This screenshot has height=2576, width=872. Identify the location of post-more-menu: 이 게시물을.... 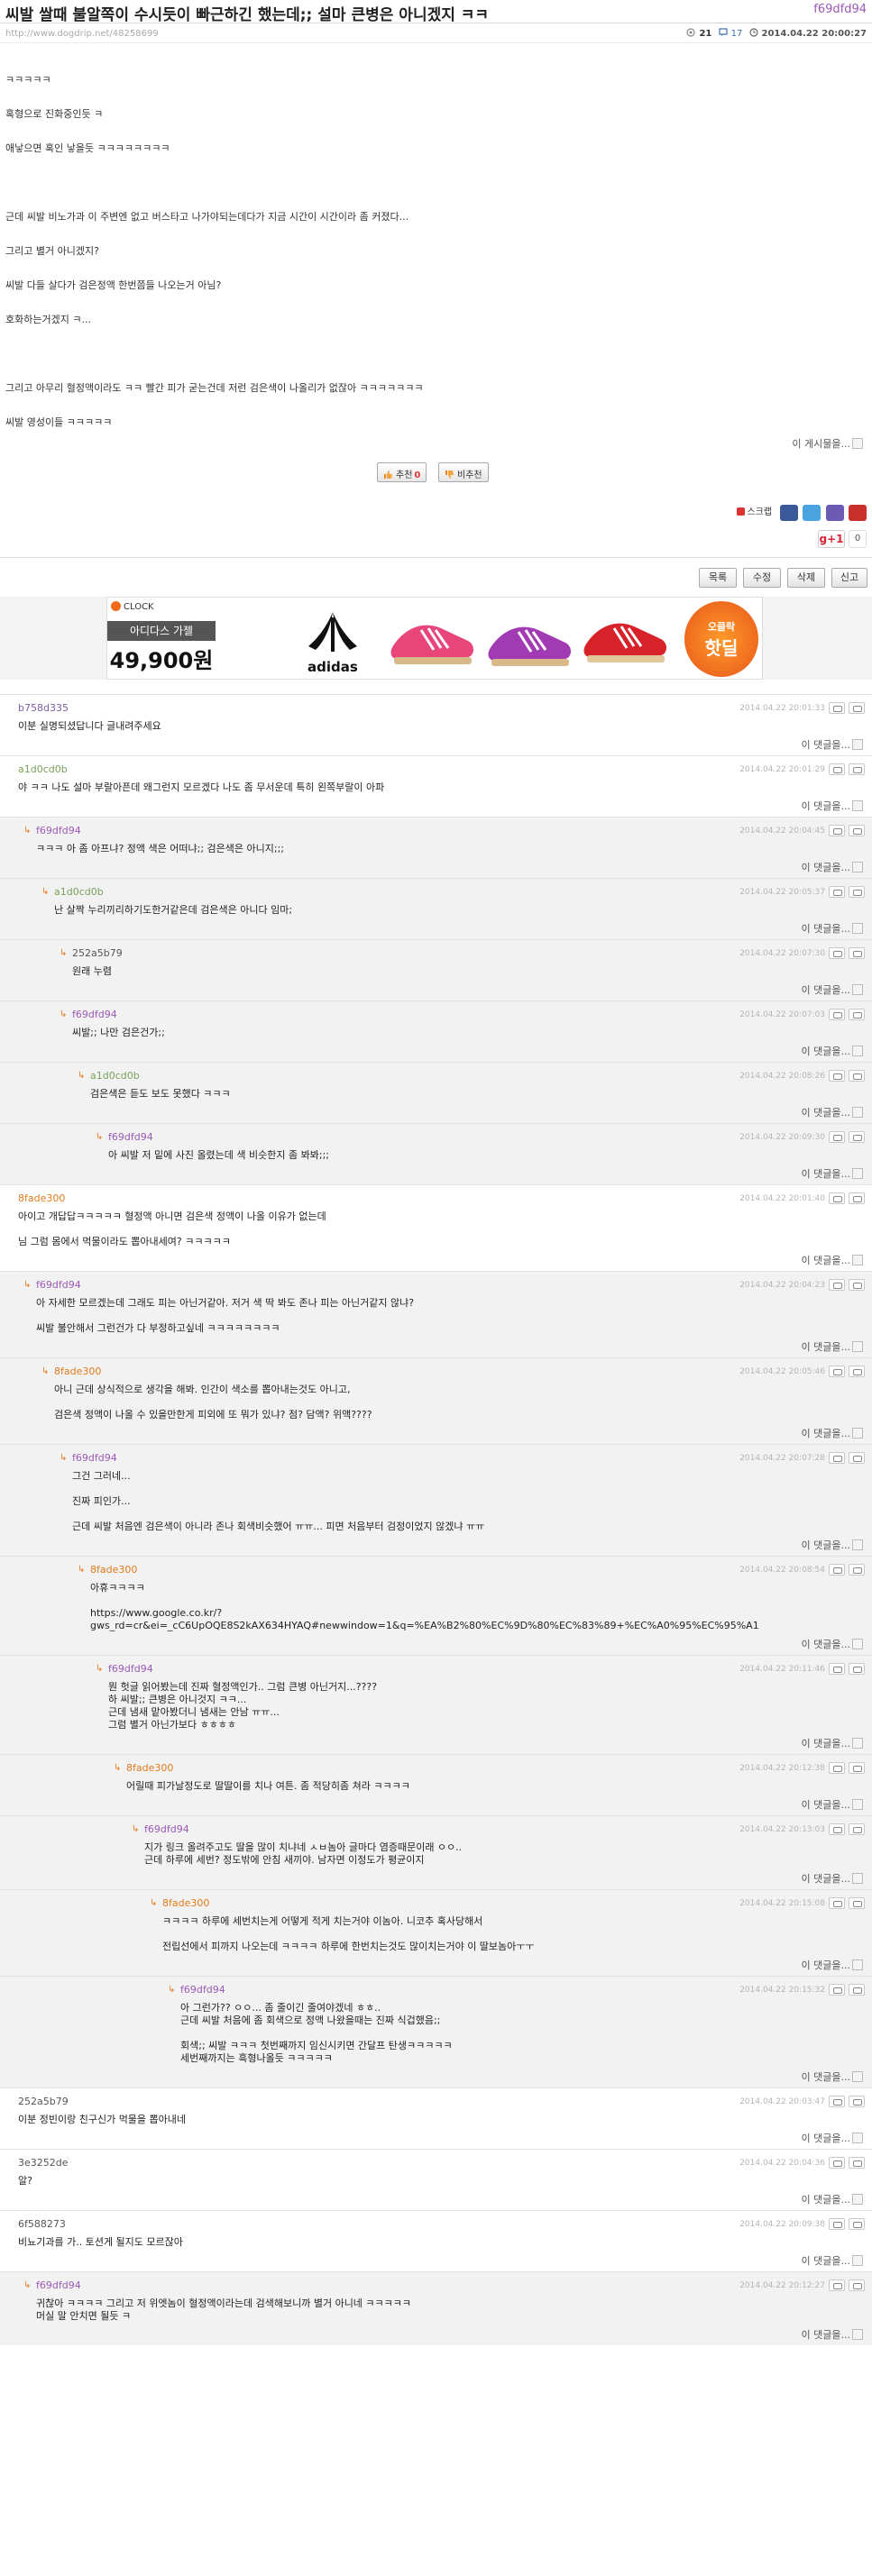
(827, 443).